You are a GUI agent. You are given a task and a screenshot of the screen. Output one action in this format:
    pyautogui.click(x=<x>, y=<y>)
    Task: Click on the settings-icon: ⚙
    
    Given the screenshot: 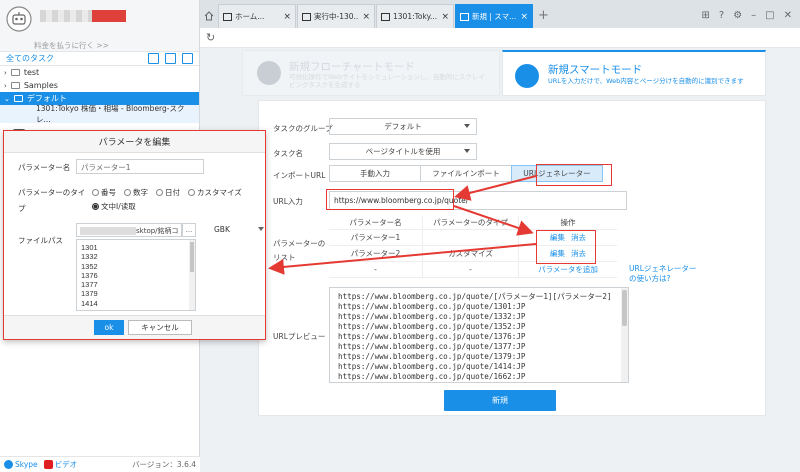 What is the action you would take?
    pyautogui.click(x=737, y=15)
    